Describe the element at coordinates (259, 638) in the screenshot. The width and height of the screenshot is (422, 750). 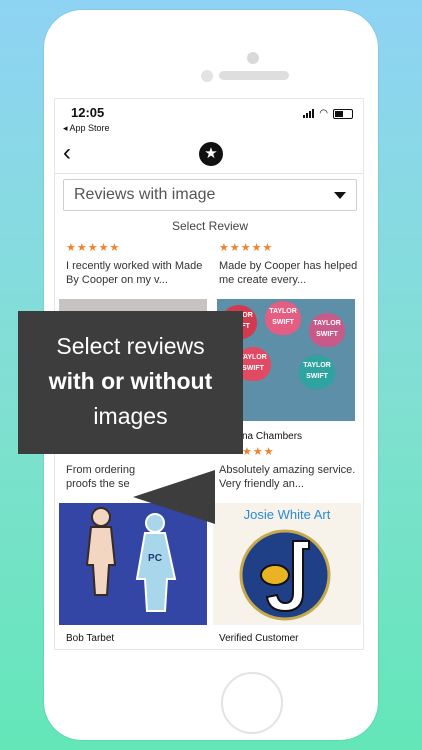
I see `reviewer-name: Verified Customer` at that location.